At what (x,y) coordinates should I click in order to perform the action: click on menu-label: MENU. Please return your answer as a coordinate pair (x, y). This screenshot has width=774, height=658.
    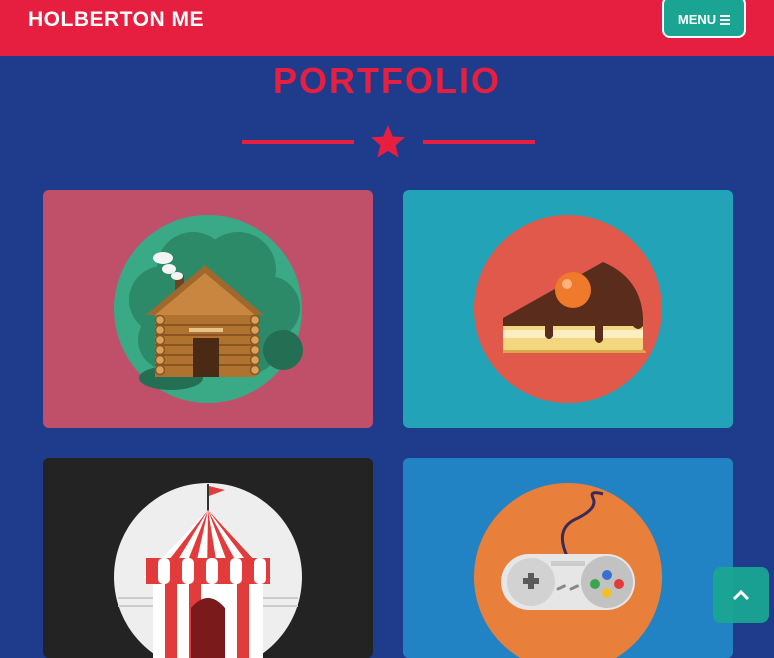
    Looking at the image, I should click on (697, 19).